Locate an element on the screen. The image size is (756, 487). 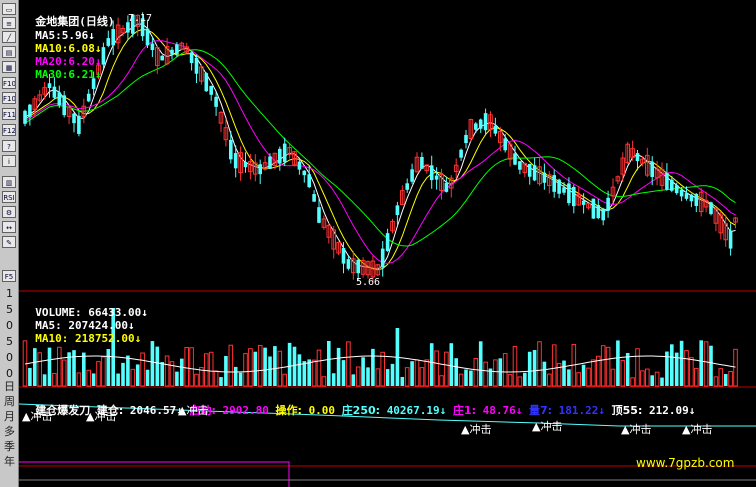
period-button-0: 日 is located at coordinates (9, 386).